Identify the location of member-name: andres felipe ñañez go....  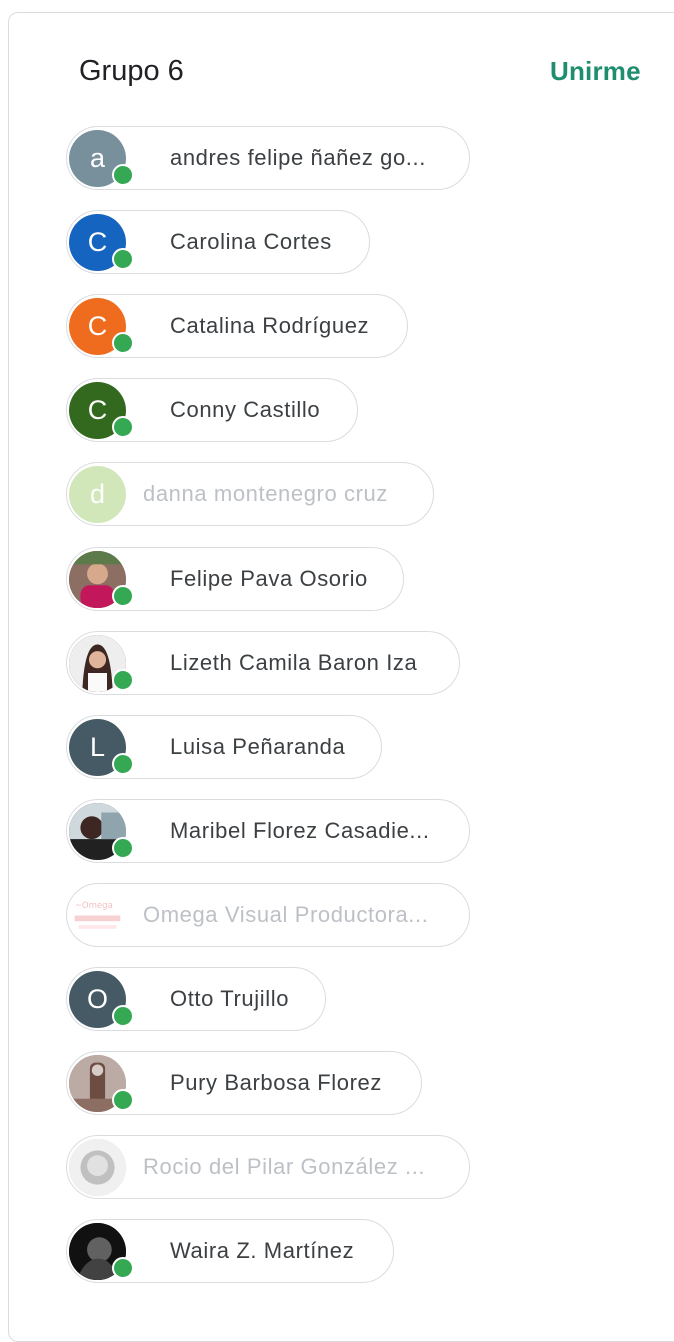
(298, 157).